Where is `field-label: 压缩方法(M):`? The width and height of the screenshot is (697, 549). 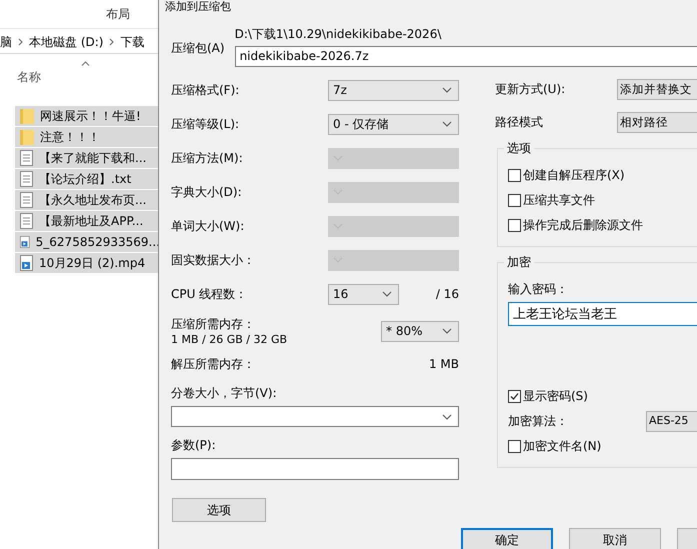
field-label: 压缩方法(M): is located at coordinates (207, 158).